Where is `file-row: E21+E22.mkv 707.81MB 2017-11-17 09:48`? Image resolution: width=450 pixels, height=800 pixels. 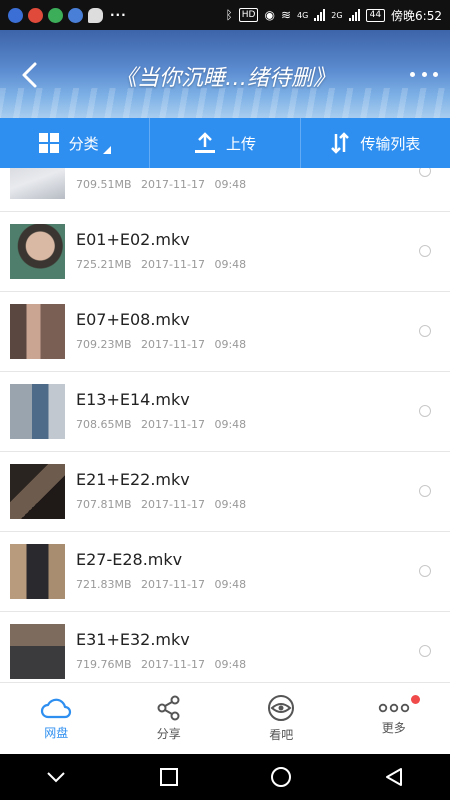
file-row: E21+E22.mkv 707.81MB 2017-11-17 09:48 is located at coordinates (225, 492).